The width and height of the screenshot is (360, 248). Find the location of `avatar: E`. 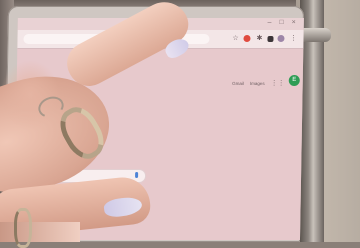

avatar: E is located at coordinates (294, 80).